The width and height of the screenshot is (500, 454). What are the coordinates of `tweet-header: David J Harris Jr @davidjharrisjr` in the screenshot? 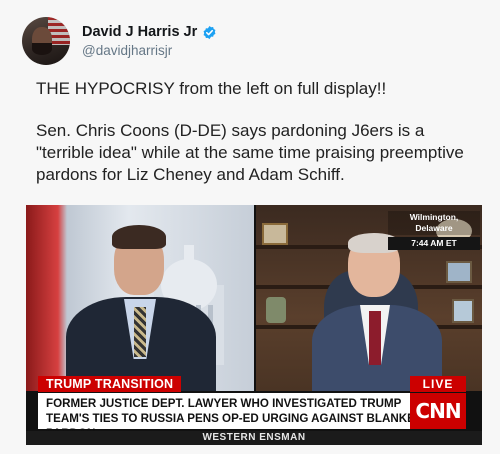 It's located at (119, 41).